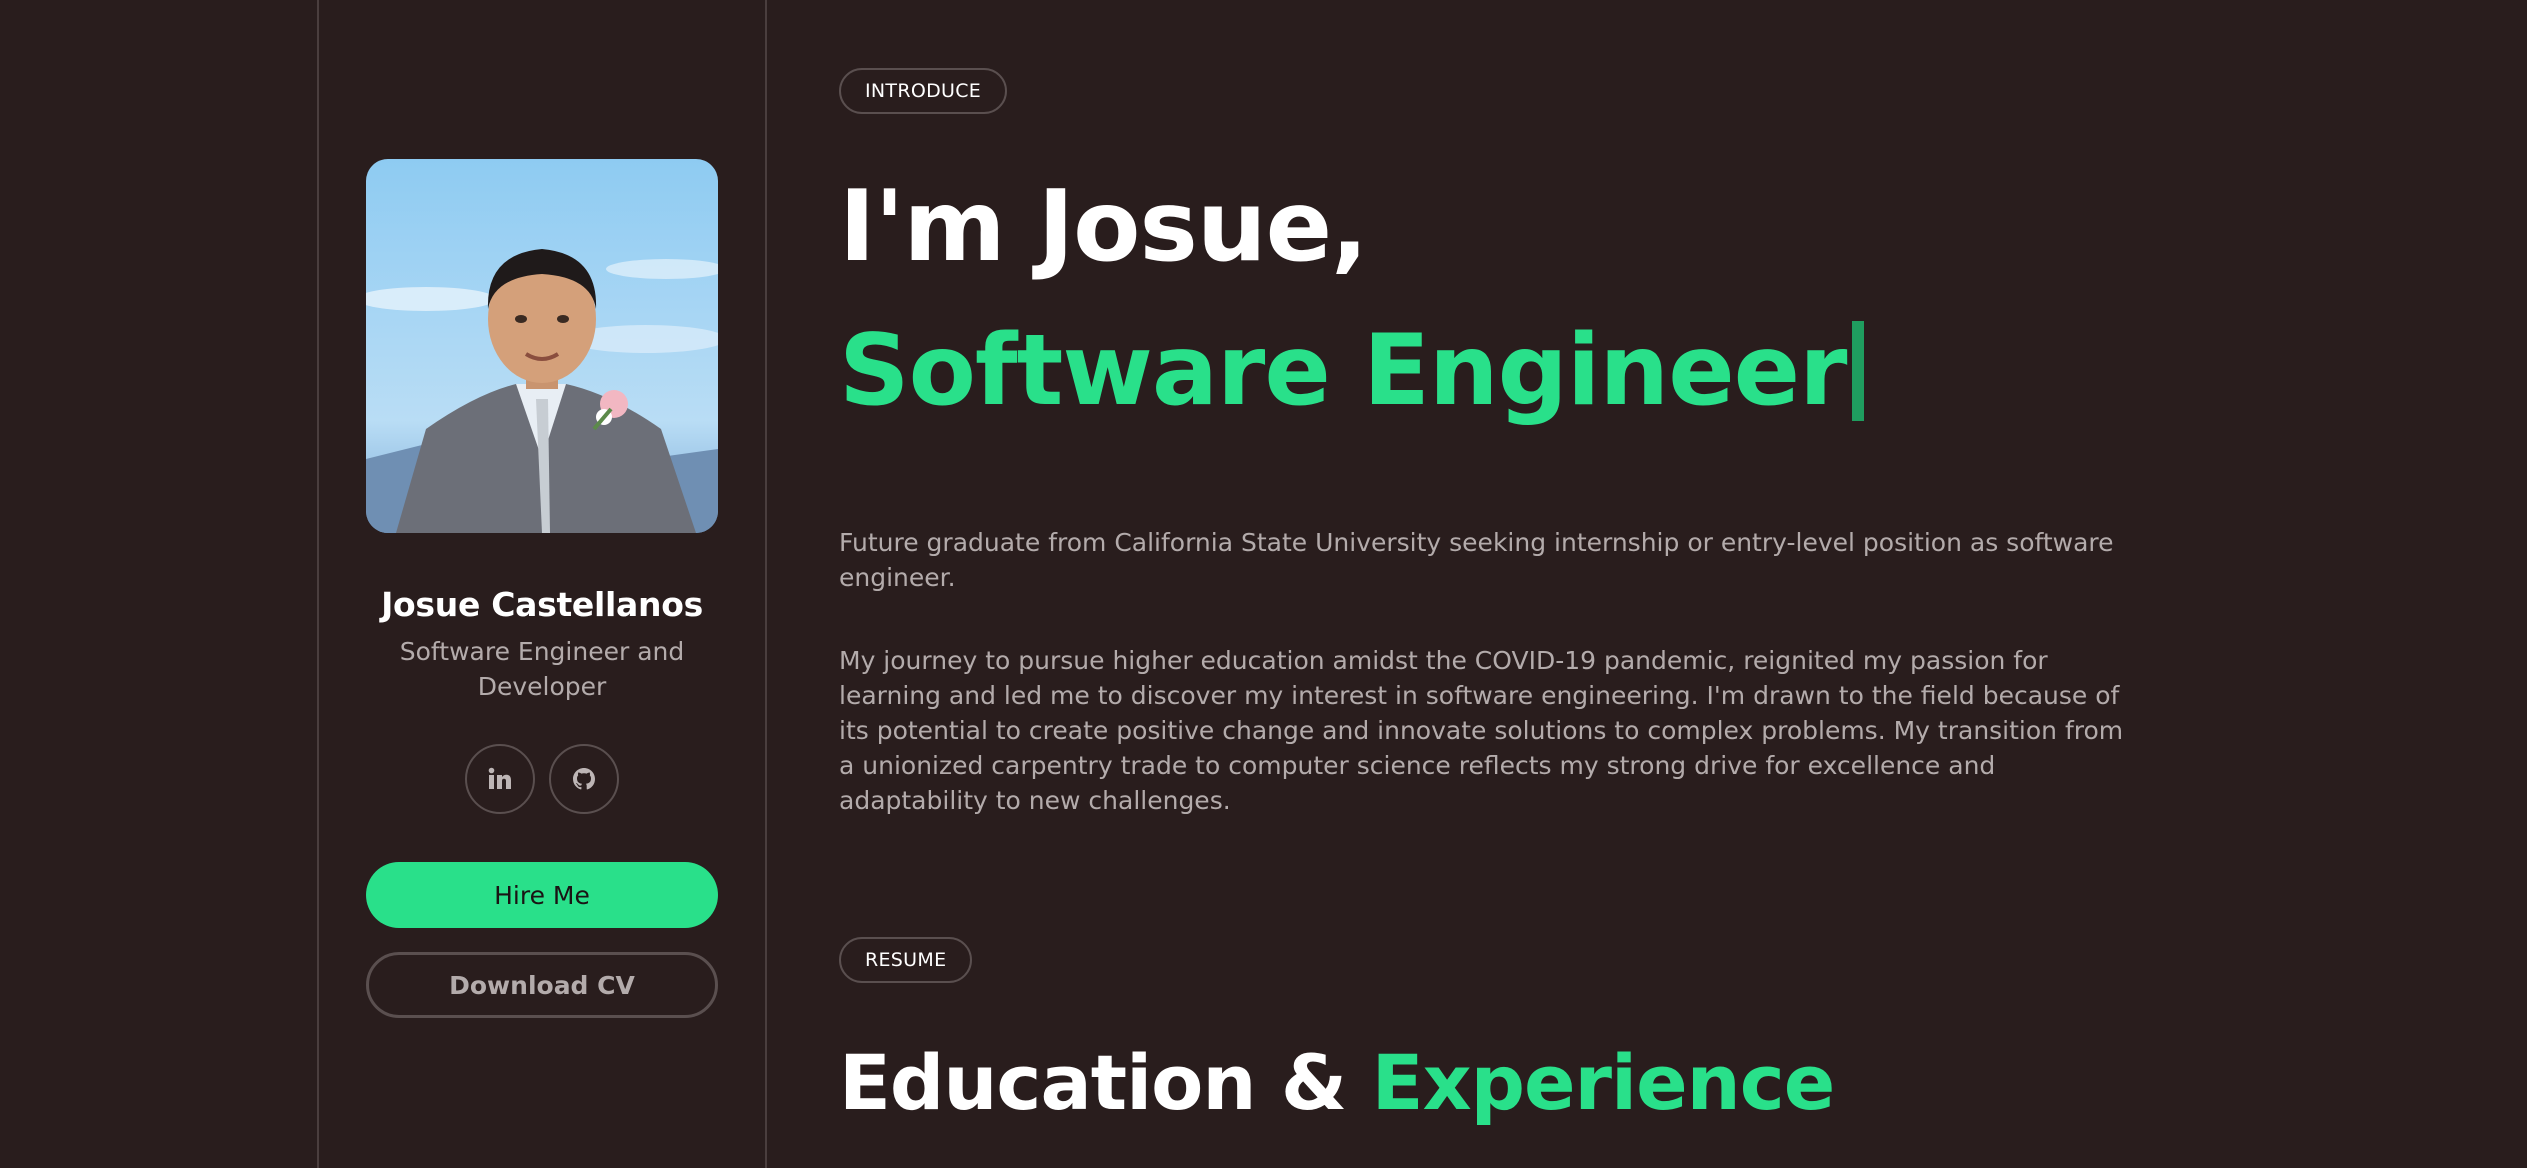  I want to click on social-links, so click(542, 779).